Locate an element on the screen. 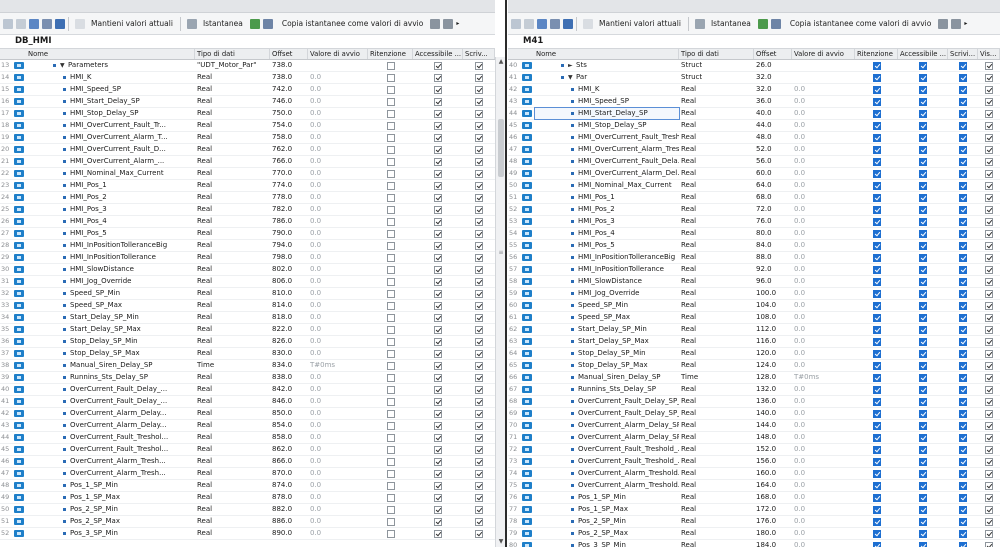 The width and height of the screenshot is (1000, 547). name-cell: HMI_Nominal_Max_Current is located at coordinates (111, 173).